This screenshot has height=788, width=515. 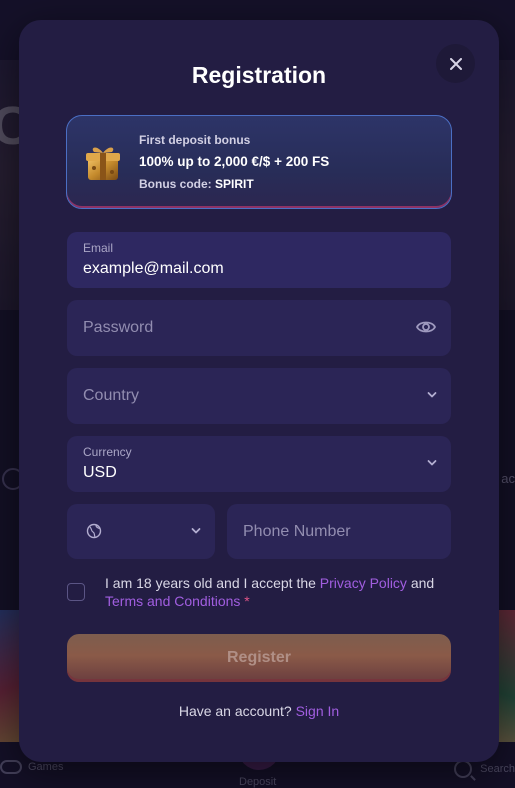 What do you see at coordinates (259, 396) in the screenshot?
I see `country-select: Country` at bounding box center [259, 396].